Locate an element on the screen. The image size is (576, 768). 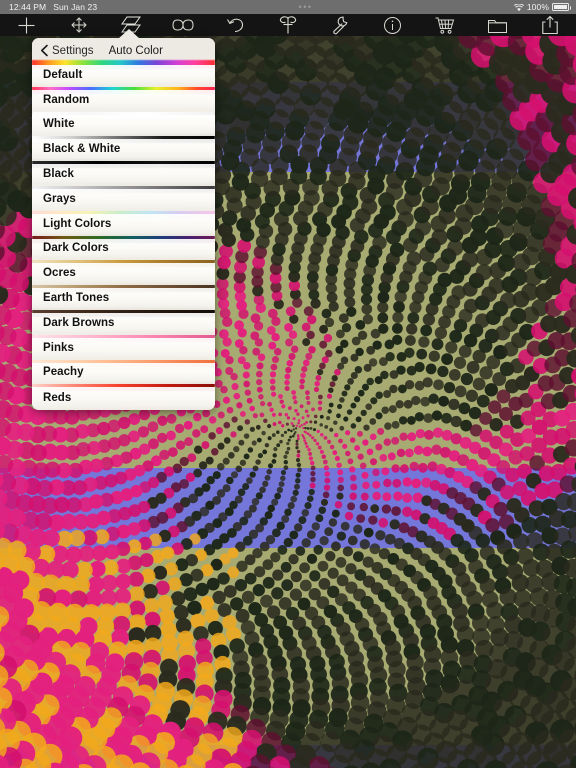
auto-color-option-dark-browns: Dark Browns is located at coordinates (123, 322).